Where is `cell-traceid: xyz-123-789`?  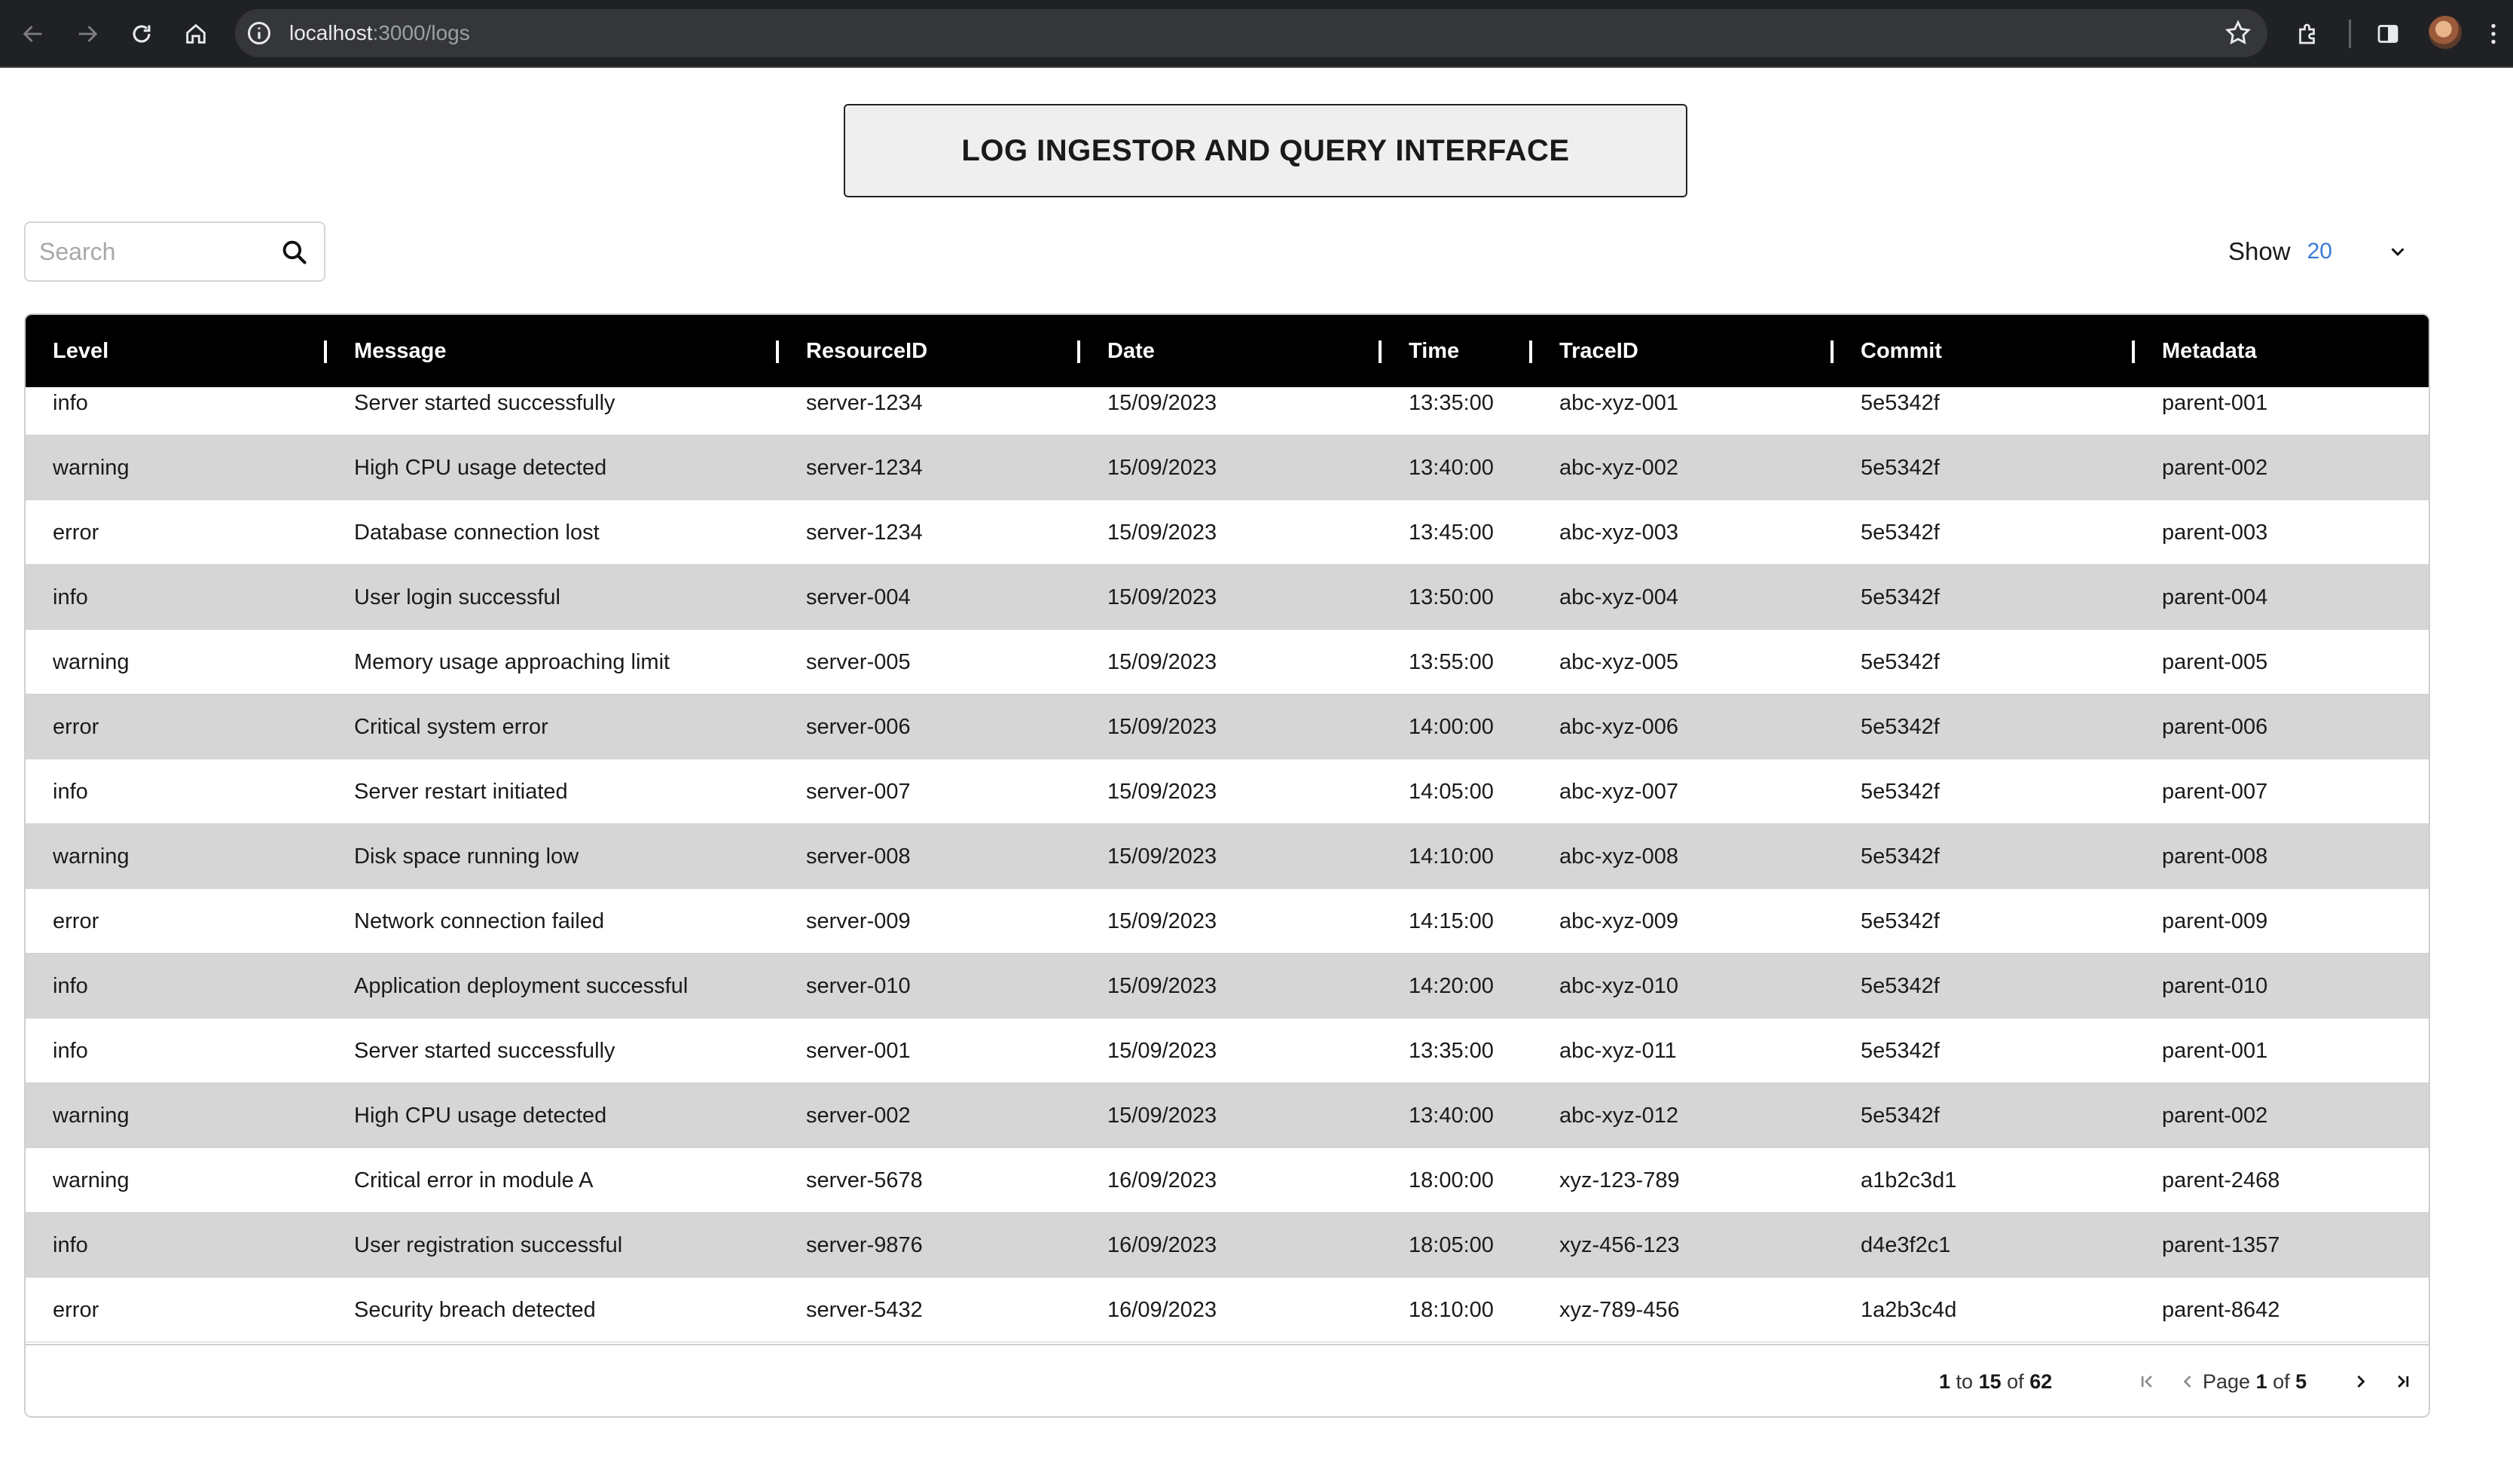
cell-traceid: xyz-123-789 is located at coordinates (1619, 1180).